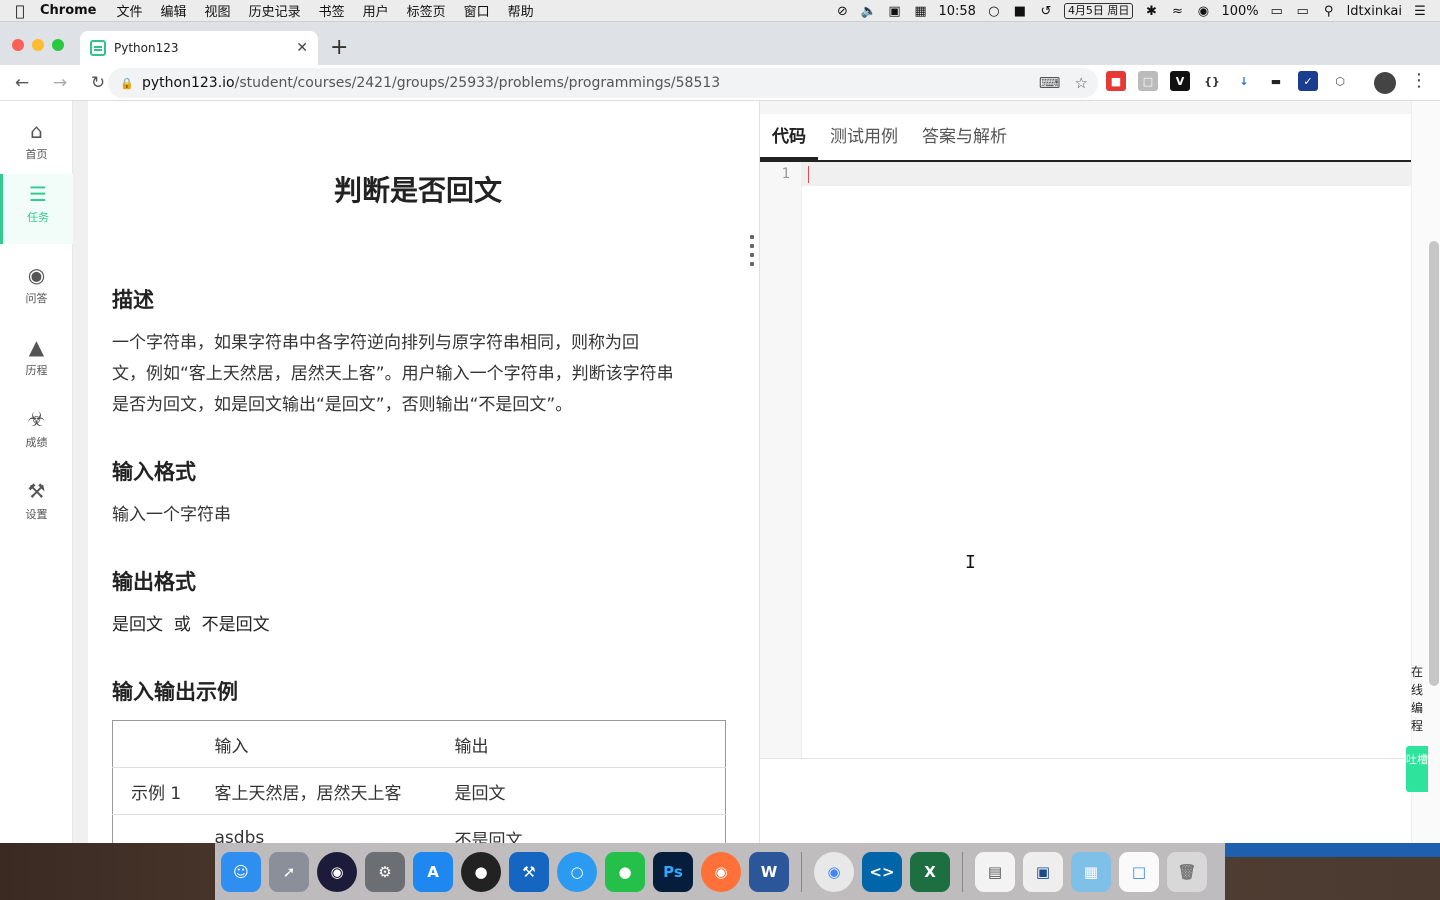 The image size is (1440, 900). Describe the element at coordinates (1244, 81) in the screenshot. I see `extension-chevrons-icon: ↓` at that location.